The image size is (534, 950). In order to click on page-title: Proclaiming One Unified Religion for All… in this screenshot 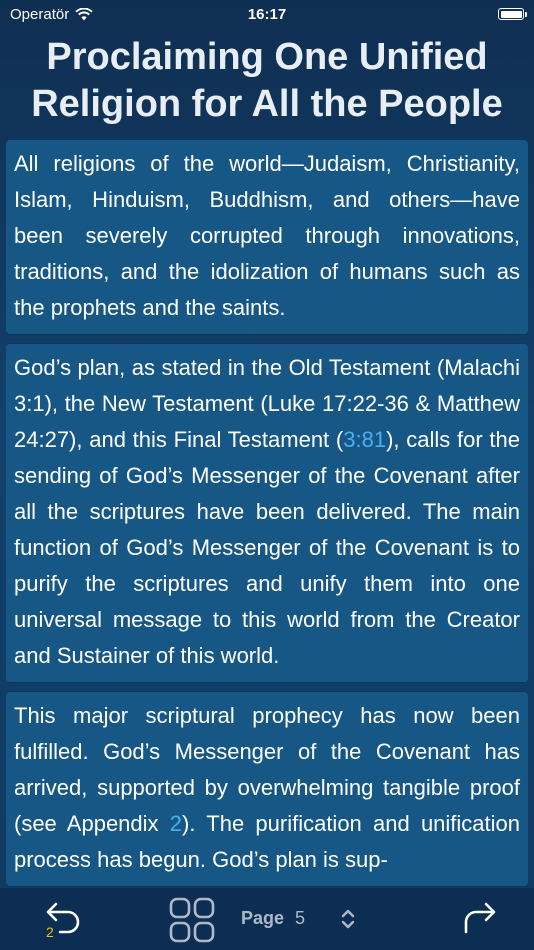, I will do `click(267, 81)`.